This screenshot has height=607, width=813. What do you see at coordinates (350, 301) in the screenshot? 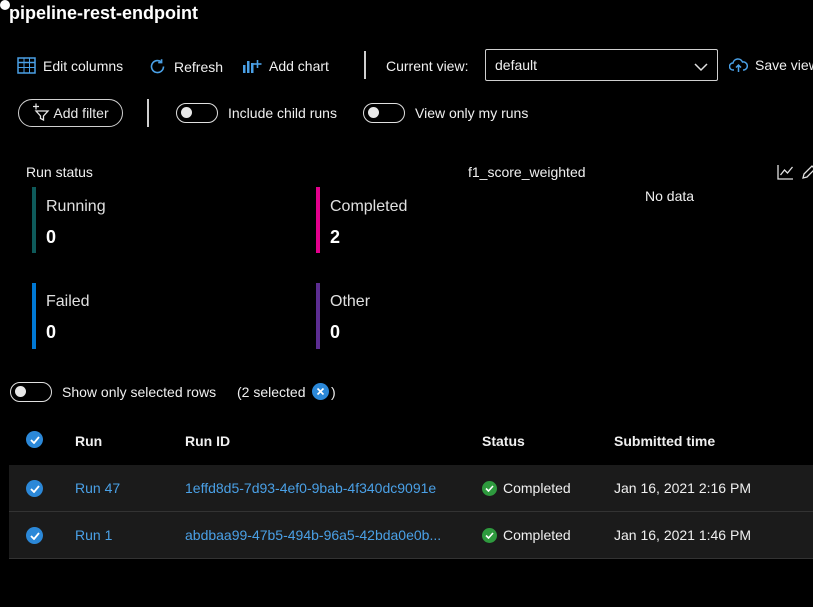
I see `other-status-label: Other` at bounding box center [350, 301].